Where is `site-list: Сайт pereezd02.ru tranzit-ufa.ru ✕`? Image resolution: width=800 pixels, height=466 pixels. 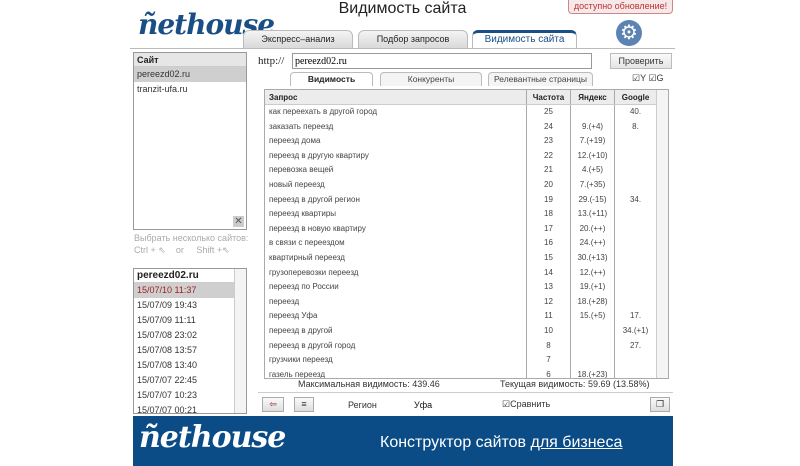
site-list: Сайт pereezd02.ru tranzit-ufa.ru ✕ is located at coordinates (190, 141).